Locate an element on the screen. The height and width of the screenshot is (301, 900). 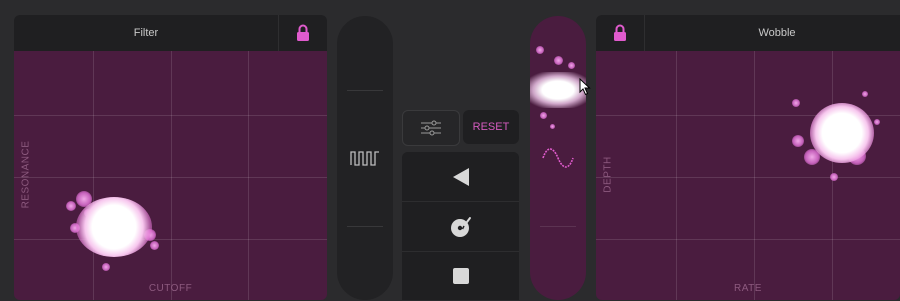
wobble-lock-button is located at coordinates (620, 33).